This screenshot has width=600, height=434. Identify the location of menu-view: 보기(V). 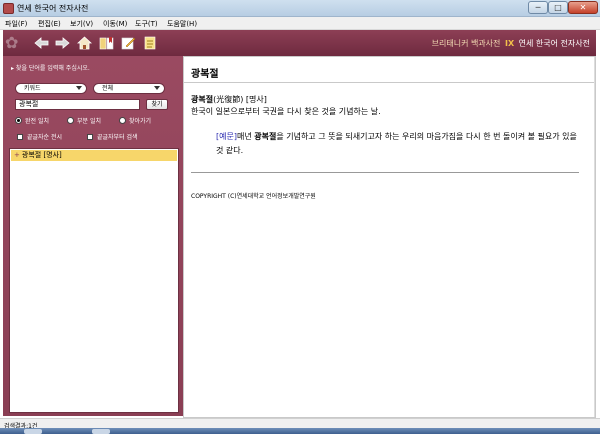
(81, 24).